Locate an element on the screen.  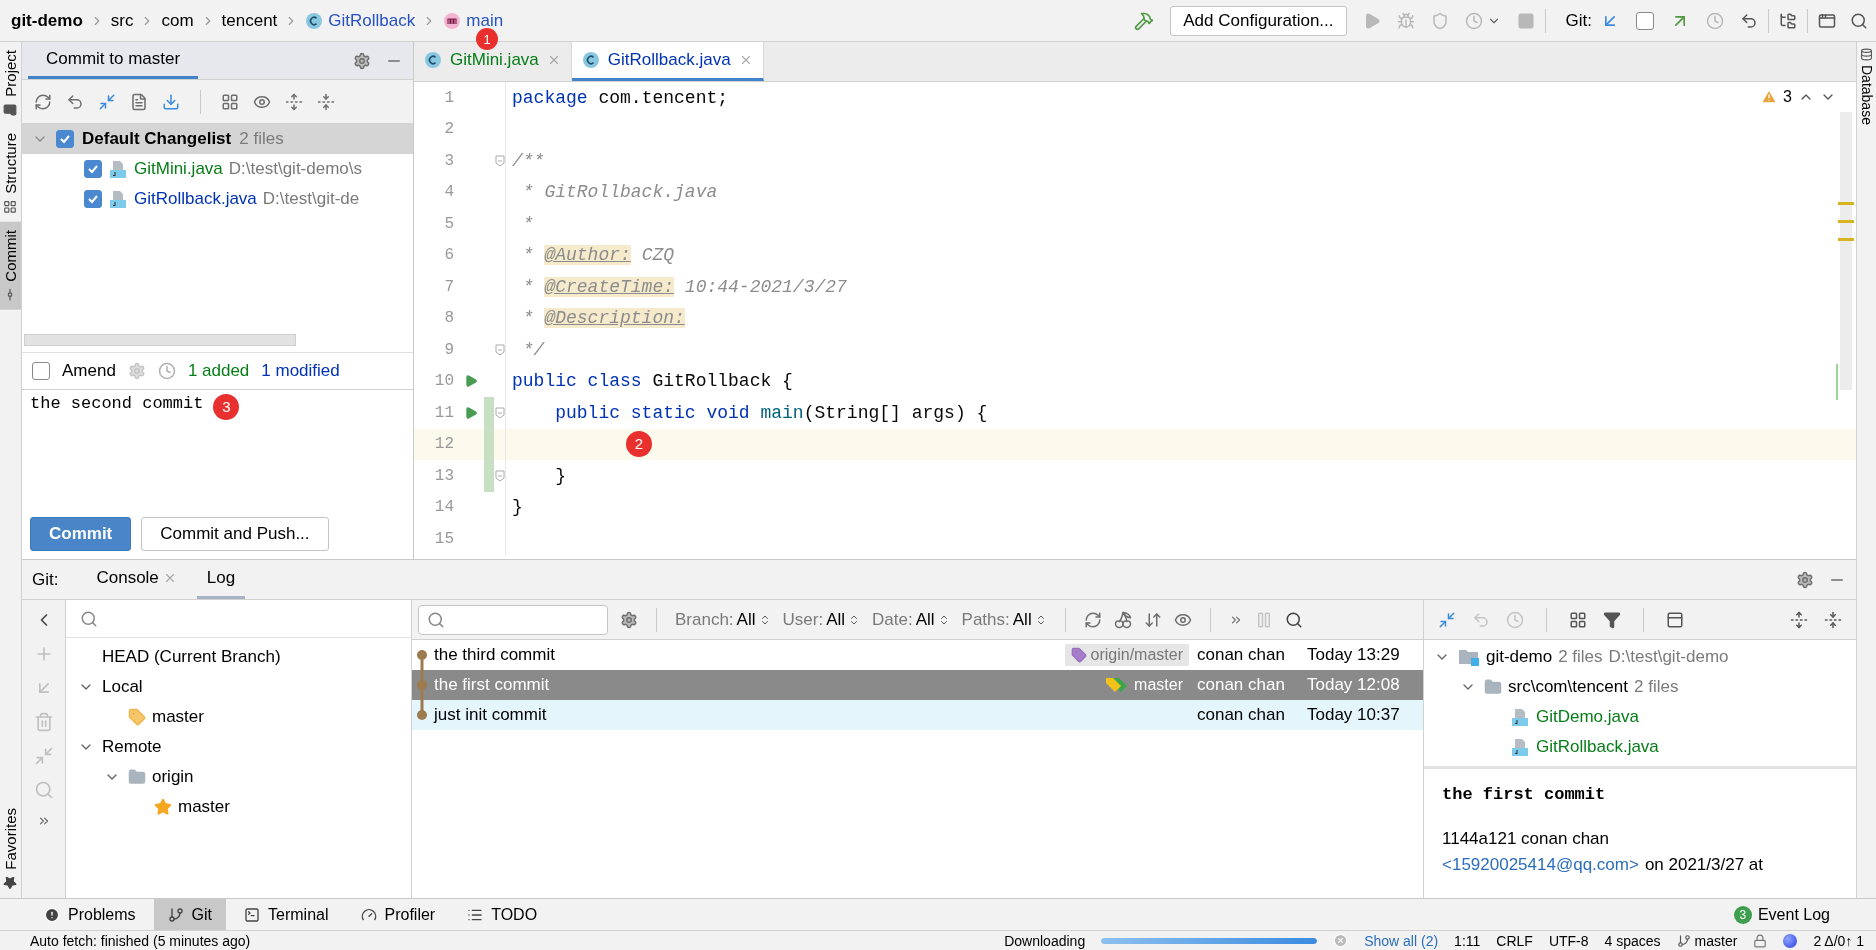
tool-tab: Console is located at coordinates (136, 579).